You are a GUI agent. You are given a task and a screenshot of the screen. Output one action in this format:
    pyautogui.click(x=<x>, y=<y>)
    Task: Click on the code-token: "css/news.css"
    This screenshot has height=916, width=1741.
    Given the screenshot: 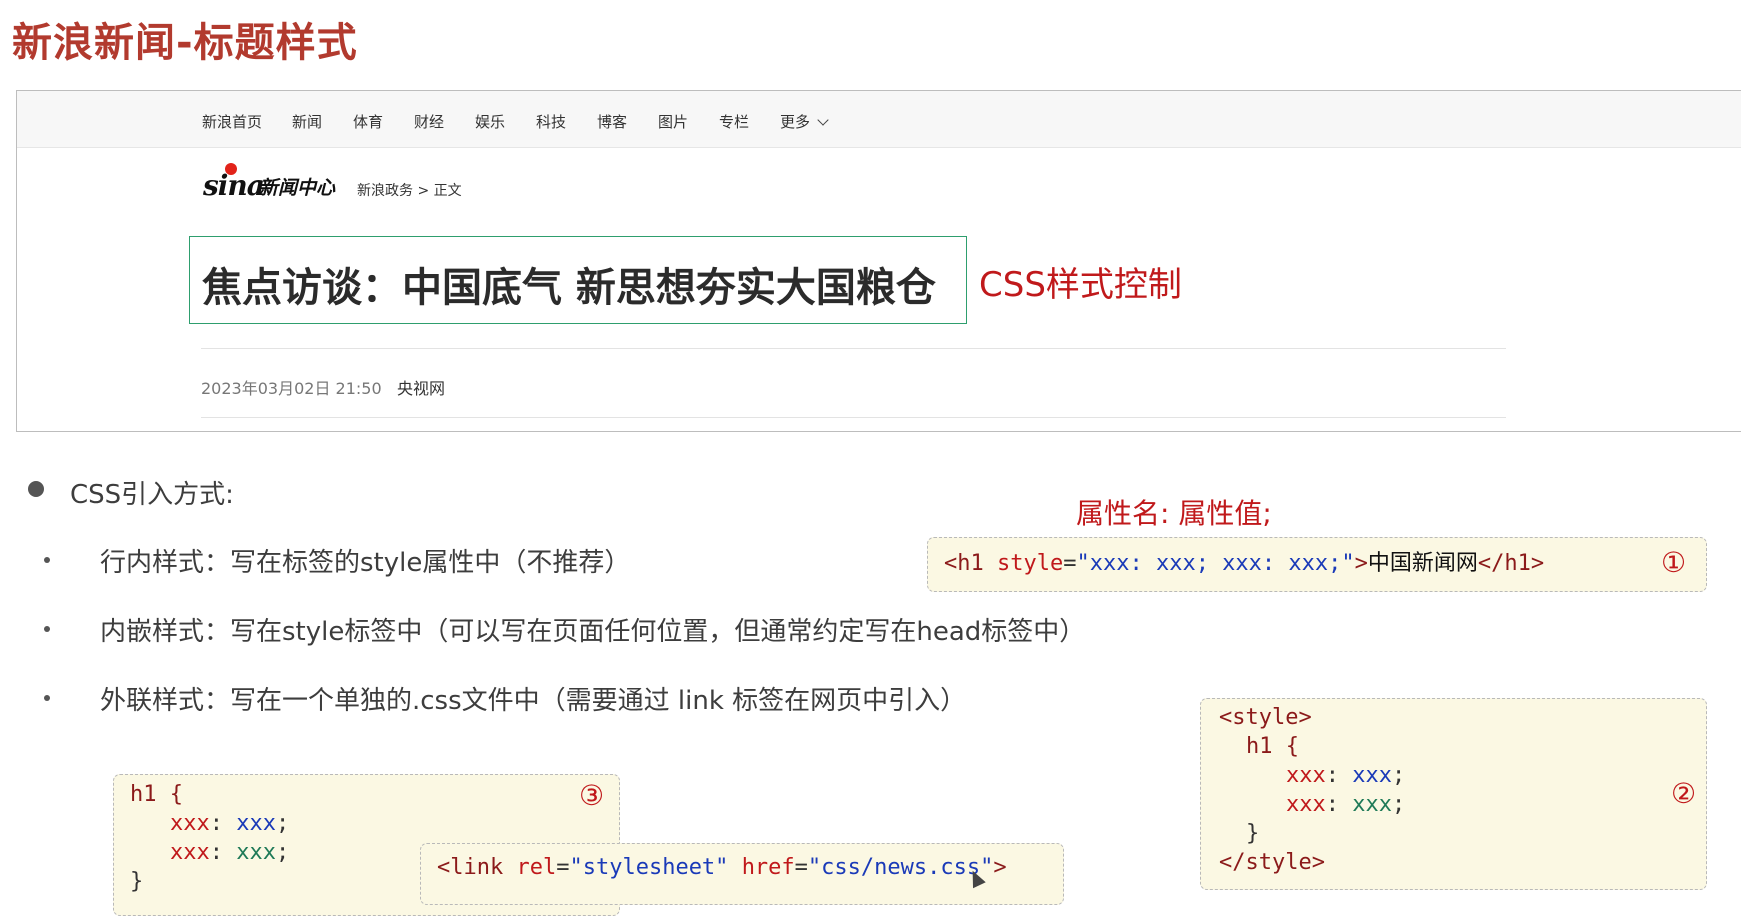 What is the action you would take?
    pyautogui.click(x=900, y=867)
    